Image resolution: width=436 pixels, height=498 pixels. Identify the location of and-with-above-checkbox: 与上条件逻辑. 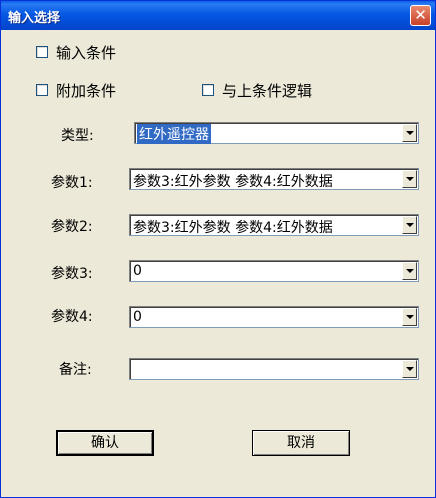
(257, 90).